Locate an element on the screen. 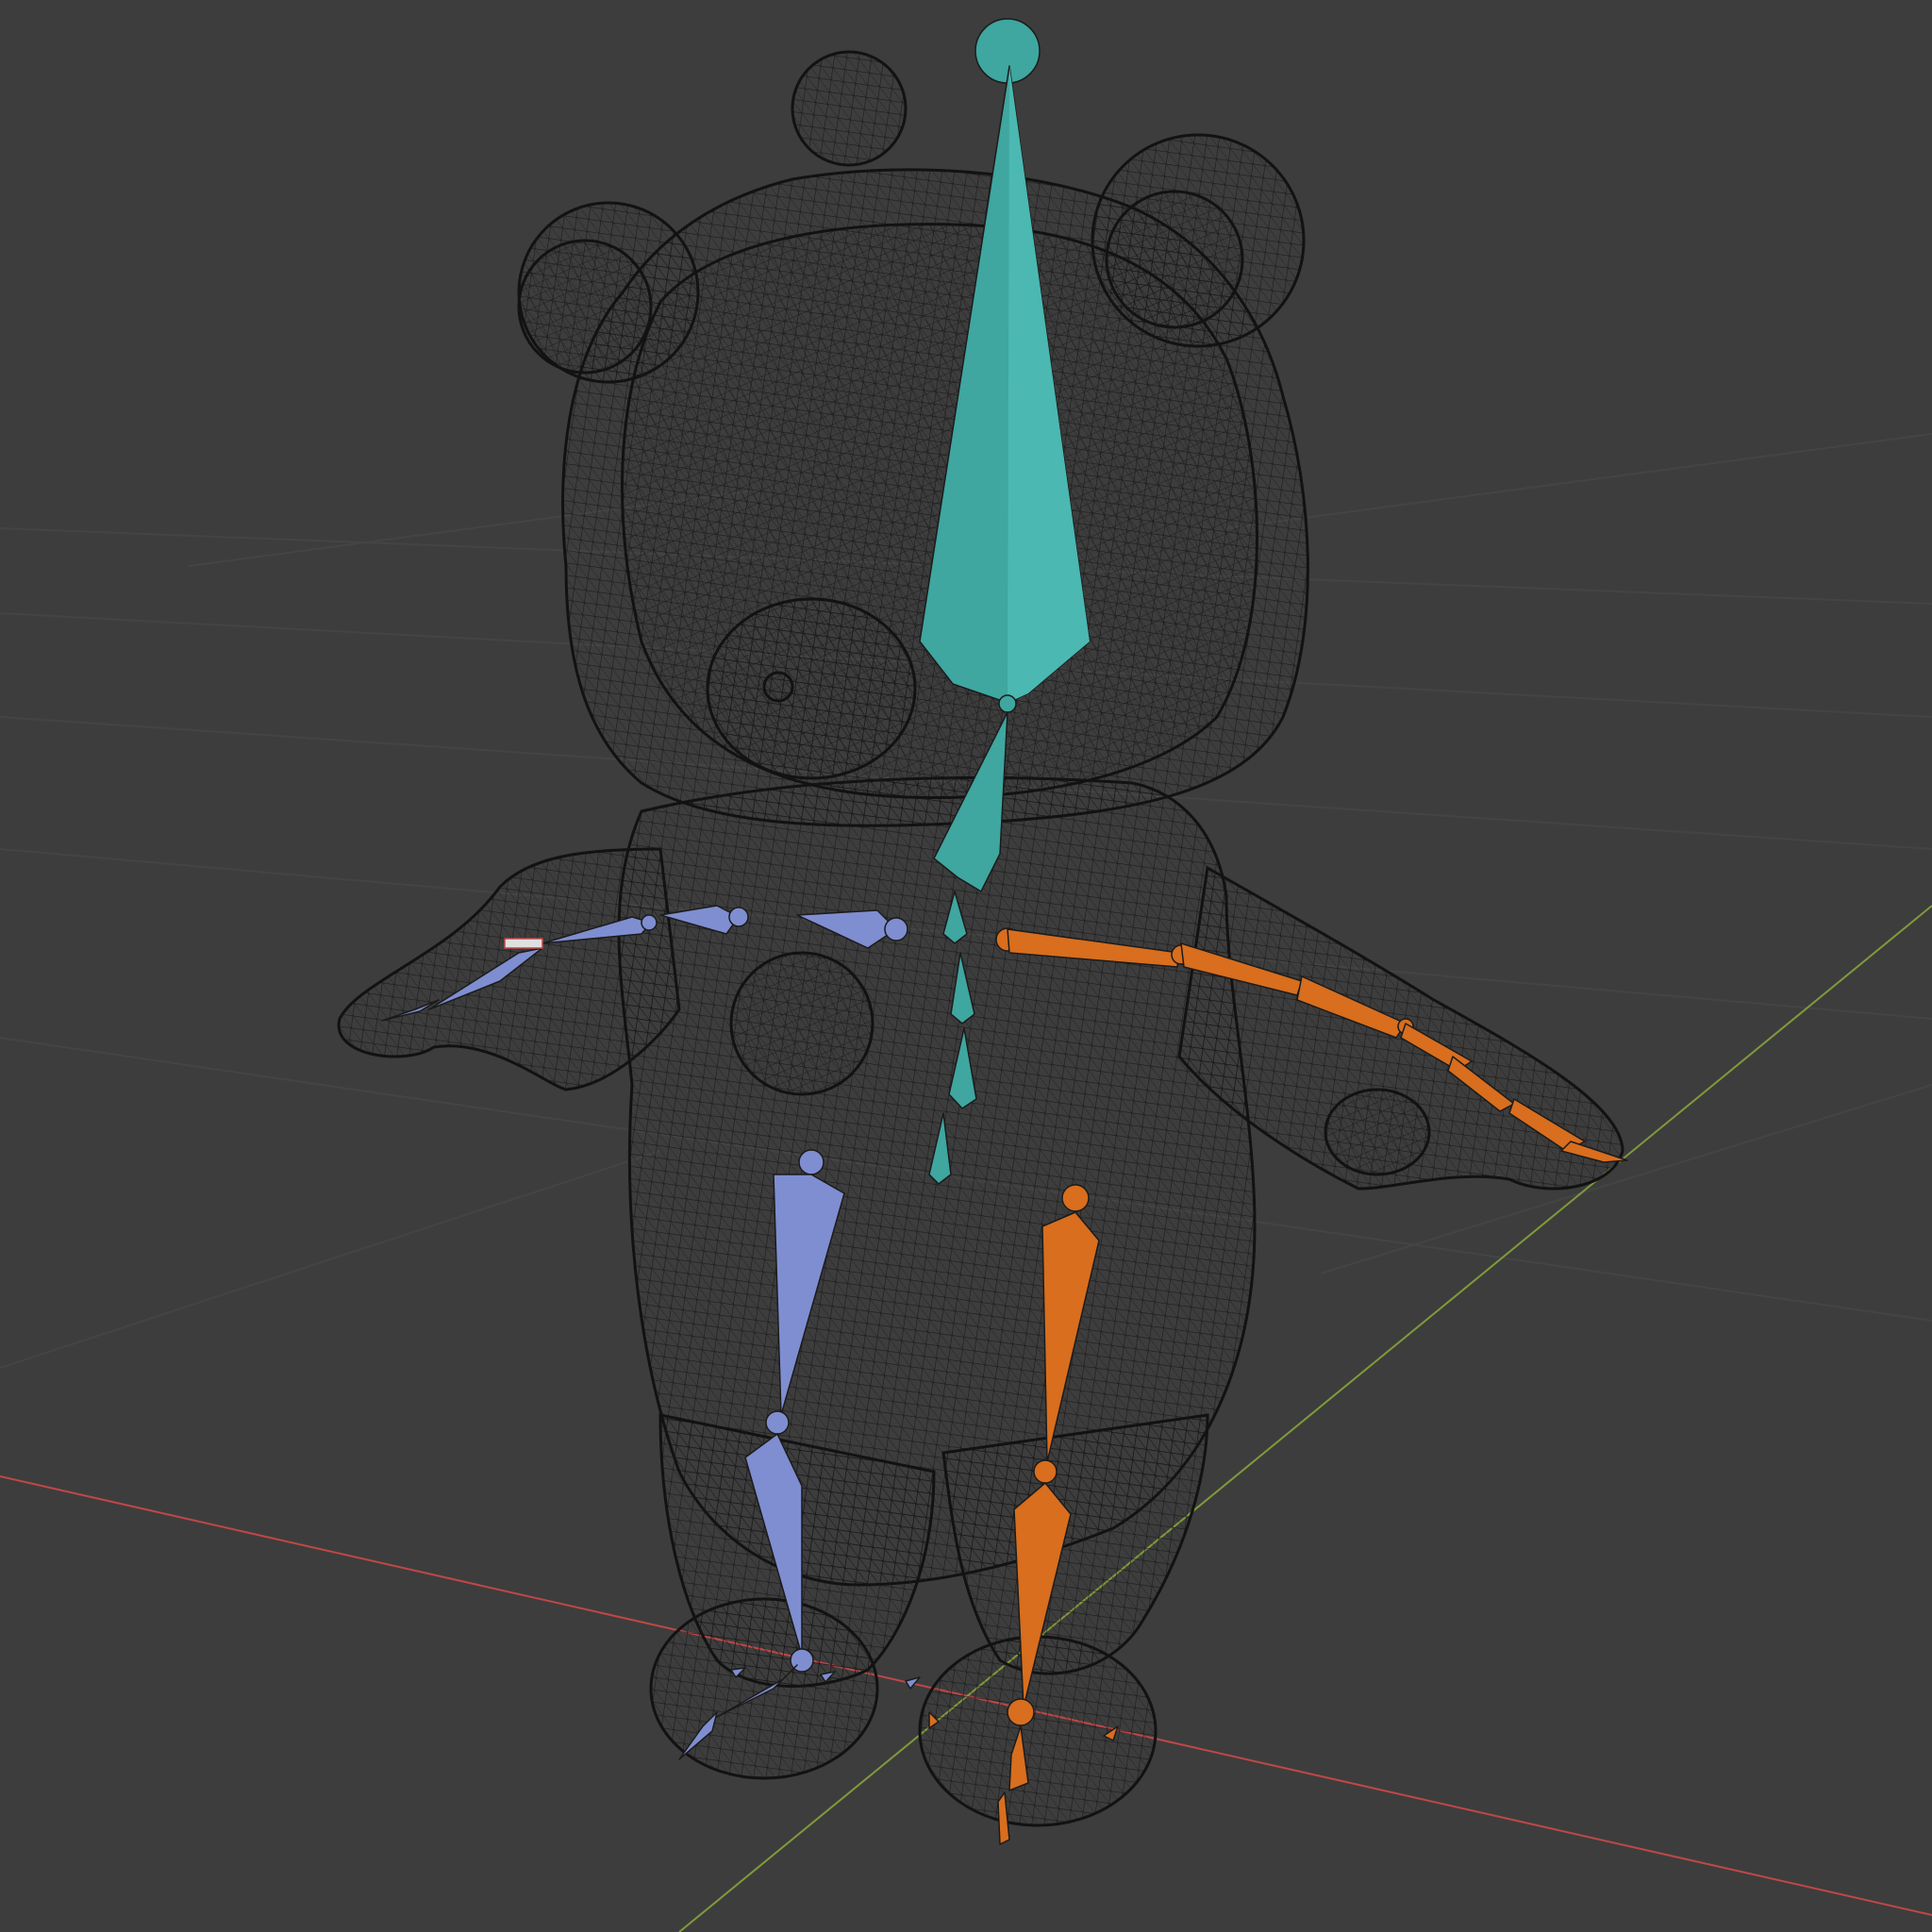  neck-joint is located at coordinates (1008, 703).